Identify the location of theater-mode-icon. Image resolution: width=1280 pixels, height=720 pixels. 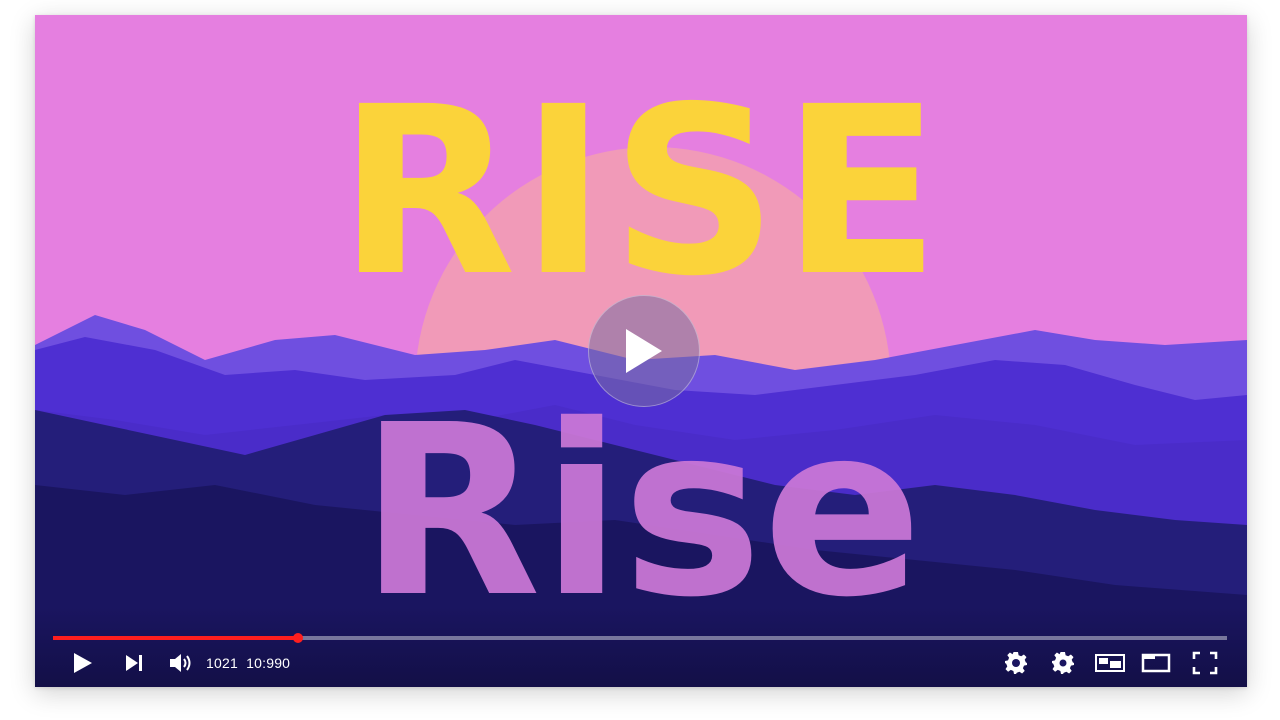
(1156, 663).